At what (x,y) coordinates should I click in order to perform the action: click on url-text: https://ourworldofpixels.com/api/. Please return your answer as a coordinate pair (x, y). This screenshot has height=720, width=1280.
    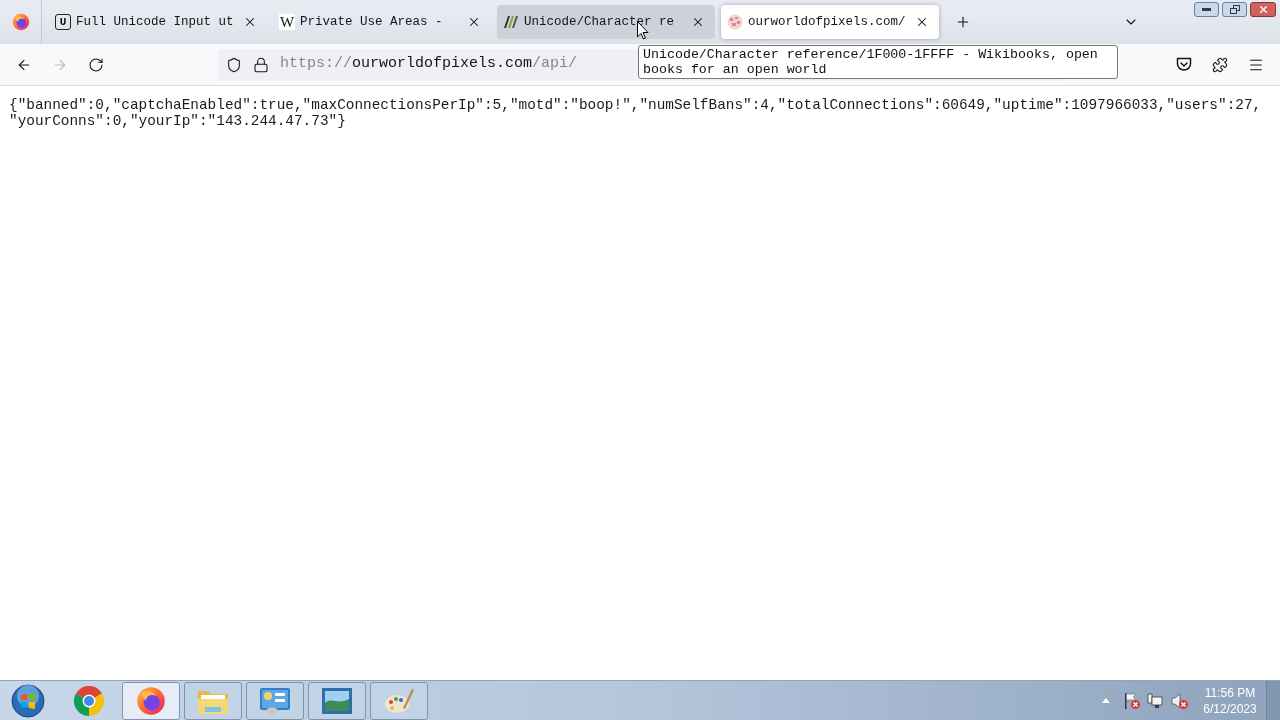
    Looking at the image, I should click on (429, 64).